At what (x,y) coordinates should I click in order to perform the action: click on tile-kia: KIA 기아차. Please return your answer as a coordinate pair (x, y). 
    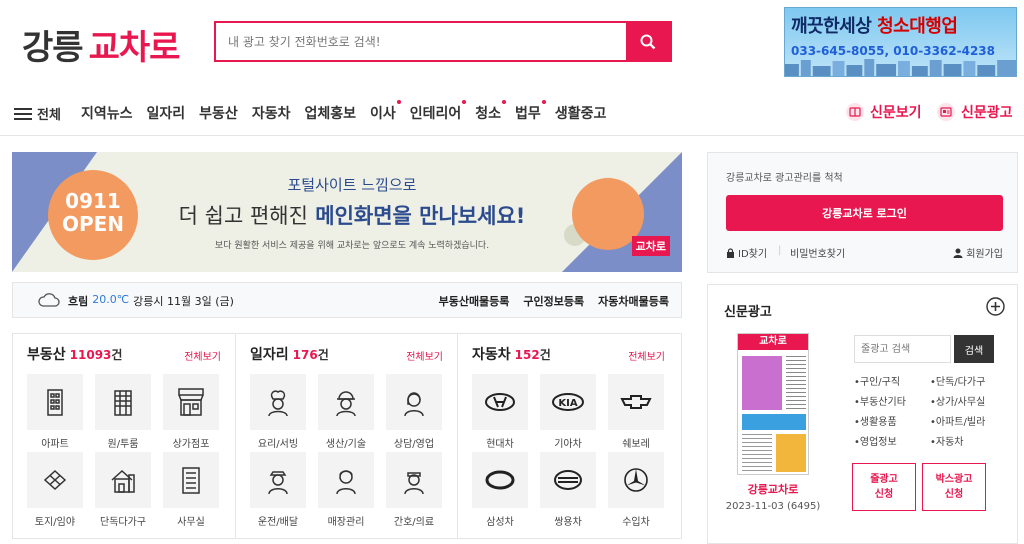
    Looking at the image, I should click on (568, 412).